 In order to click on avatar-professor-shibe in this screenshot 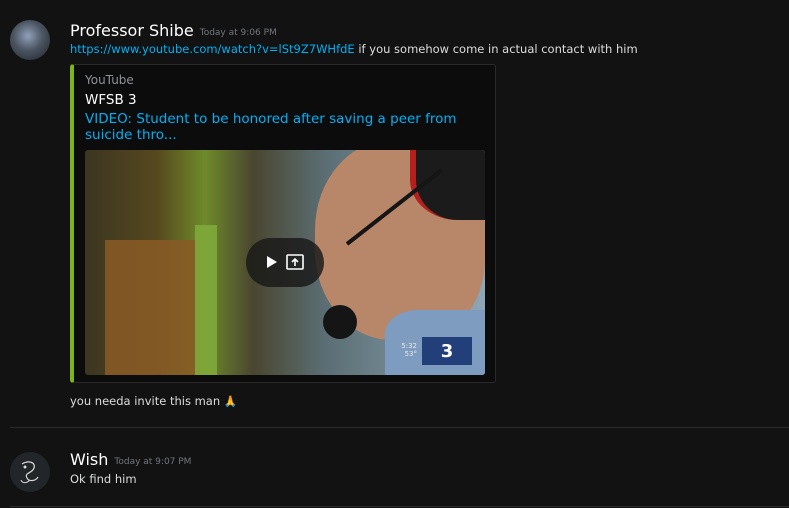, I will do `click(30, 40)`.